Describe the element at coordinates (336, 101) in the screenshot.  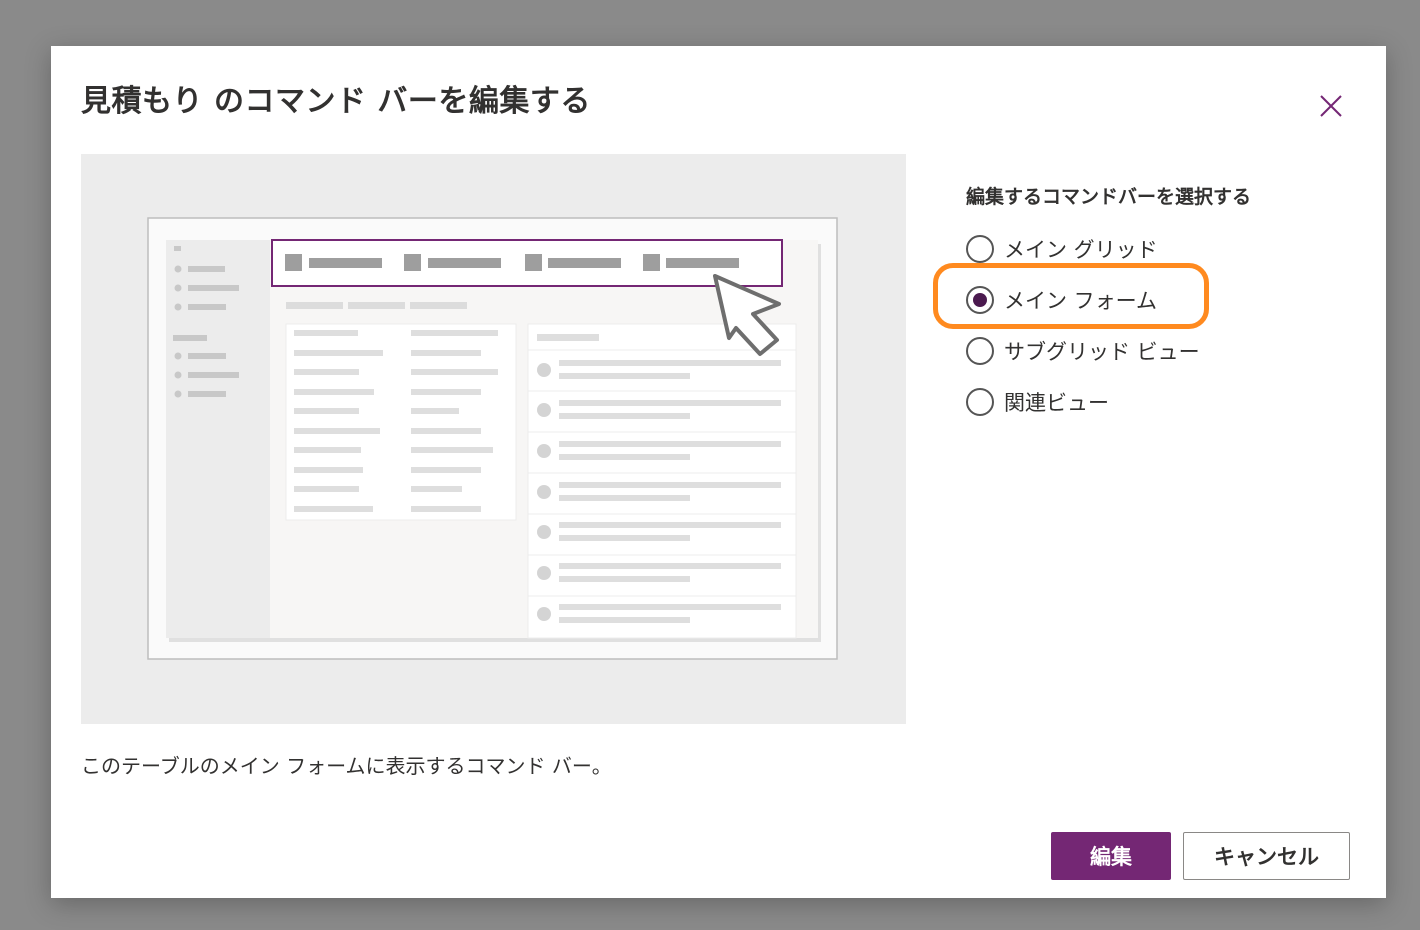
I see `dialog-title: 見積もり のコマンド バーを編集する` at that location.